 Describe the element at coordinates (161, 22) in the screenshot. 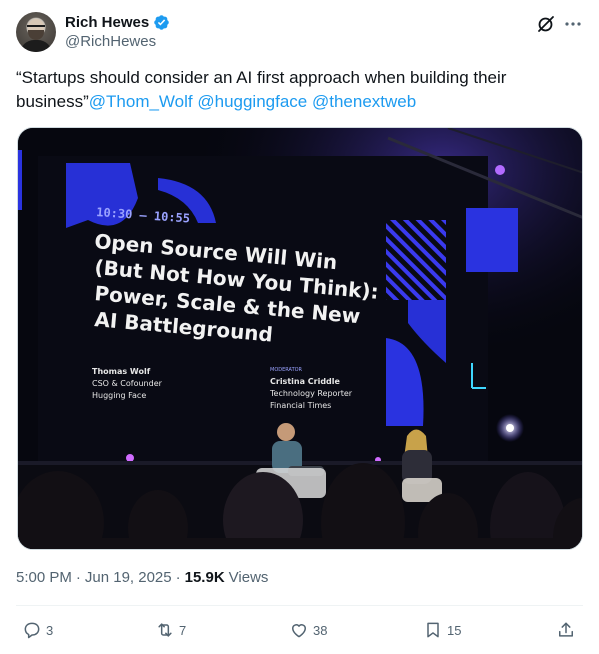

I see `verified-badge-icon` at that location.